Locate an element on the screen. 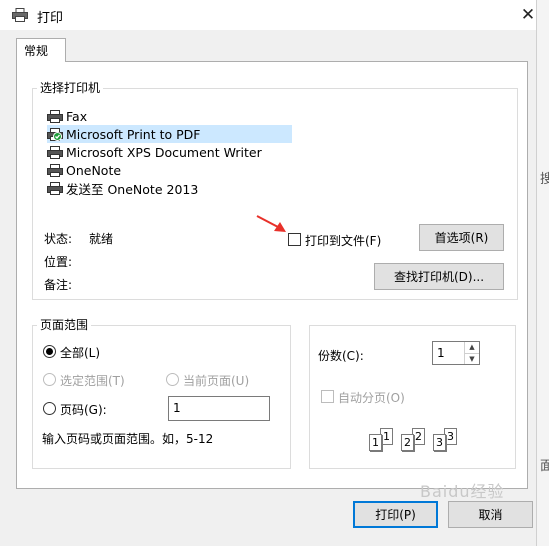 This screenshot has width=549, height=546. printer-item-send-to-onenote-2013: 发送至 OneNote 2013 is located at coordinates (169, 188).